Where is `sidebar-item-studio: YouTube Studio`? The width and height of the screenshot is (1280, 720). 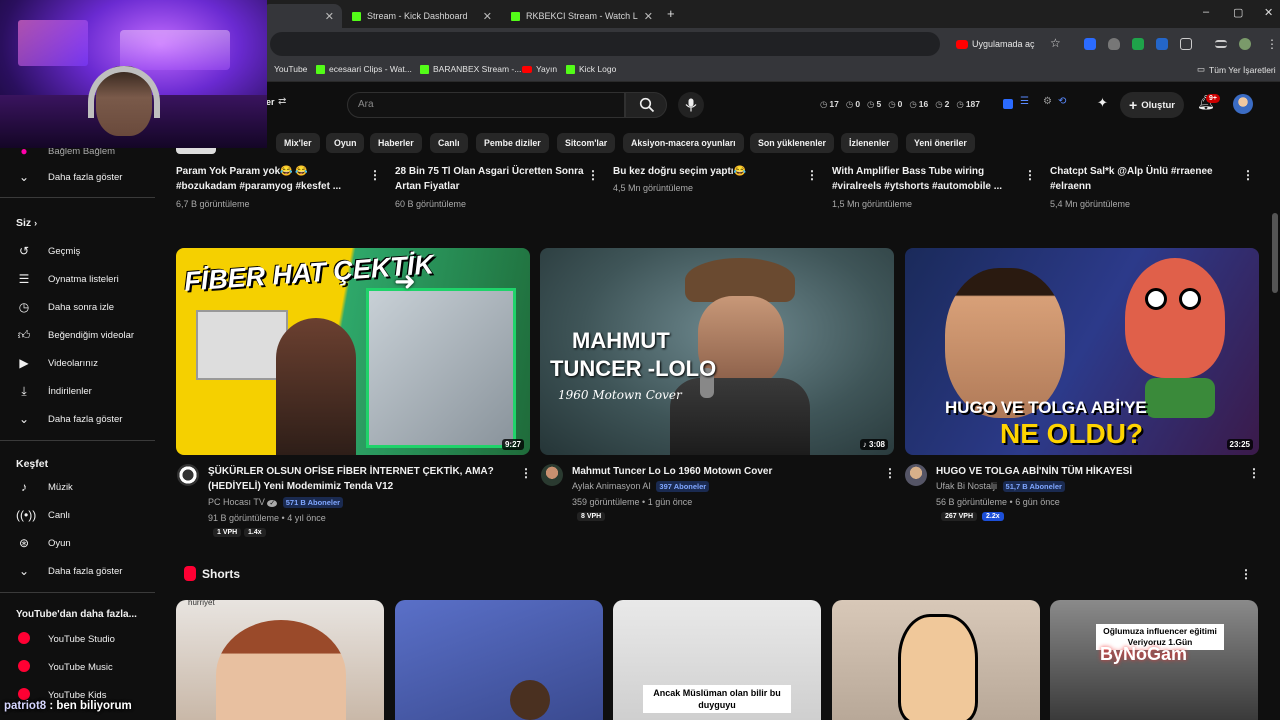
sidebar-item-studio: YouTube Studio is located at coordinates (77, 639).